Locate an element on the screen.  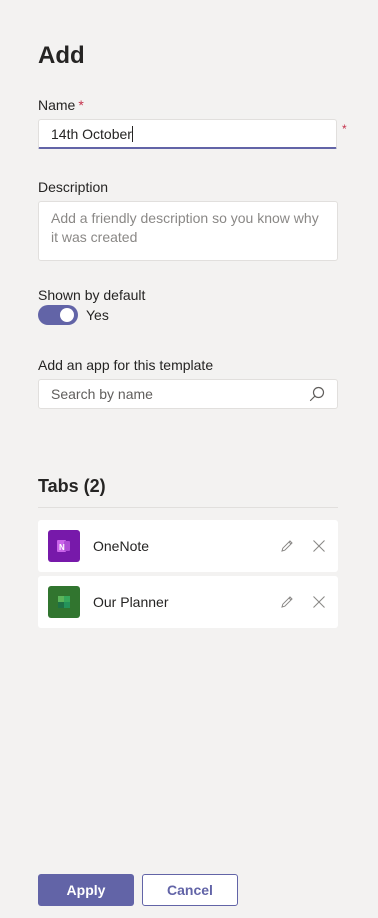
name-input: 14th October is located at coordinates (187, 134).